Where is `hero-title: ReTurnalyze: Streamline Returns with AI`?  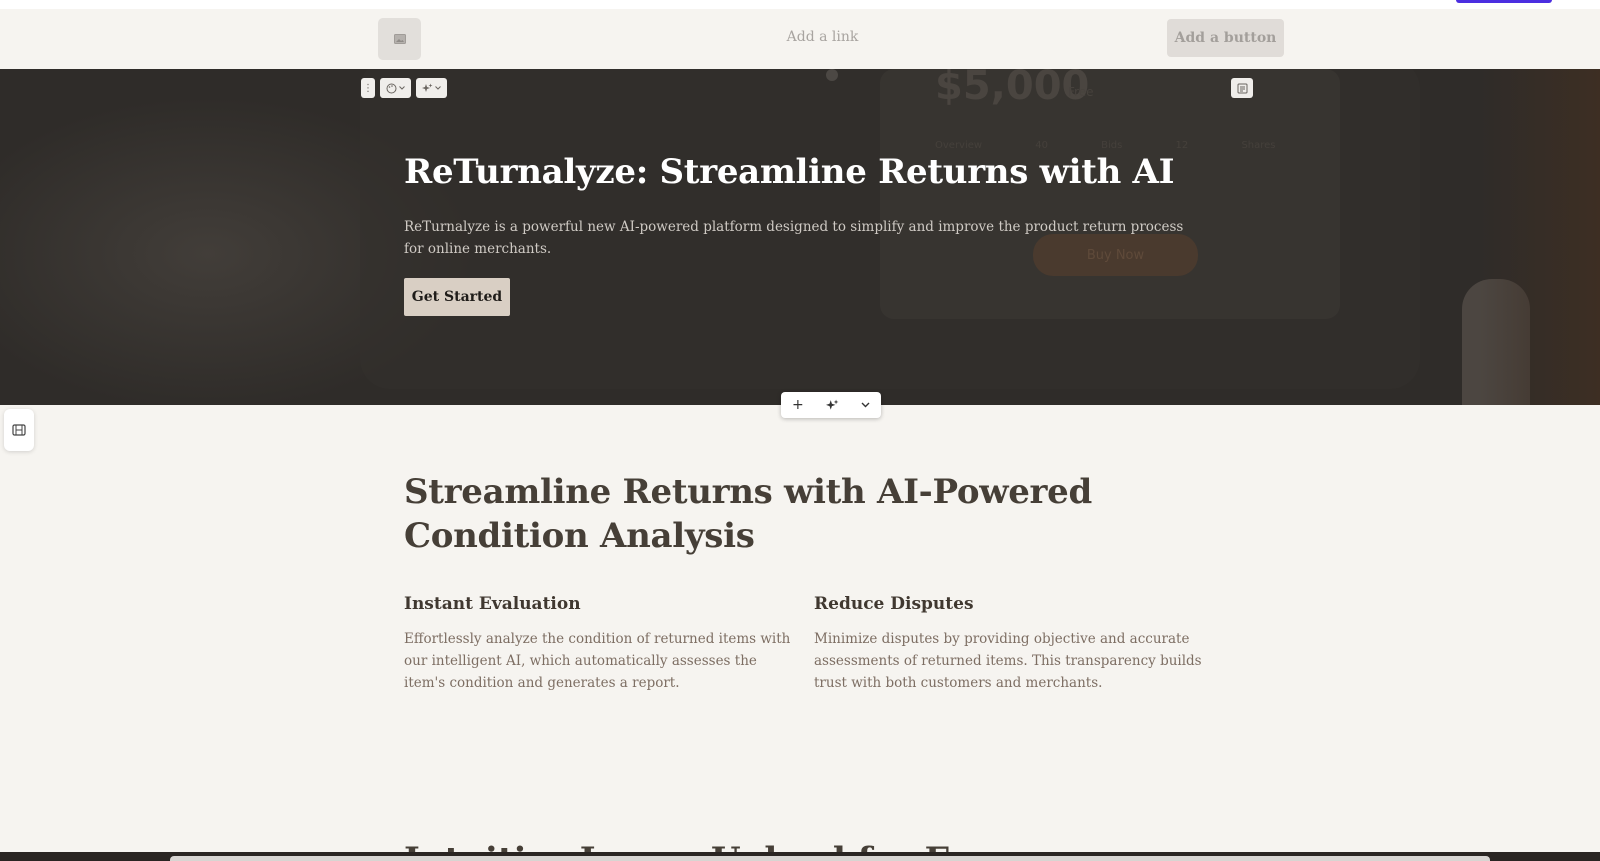 hero-title: ReTurnalyze: Streamline Returns with AI is located at coordinates (804, 172).